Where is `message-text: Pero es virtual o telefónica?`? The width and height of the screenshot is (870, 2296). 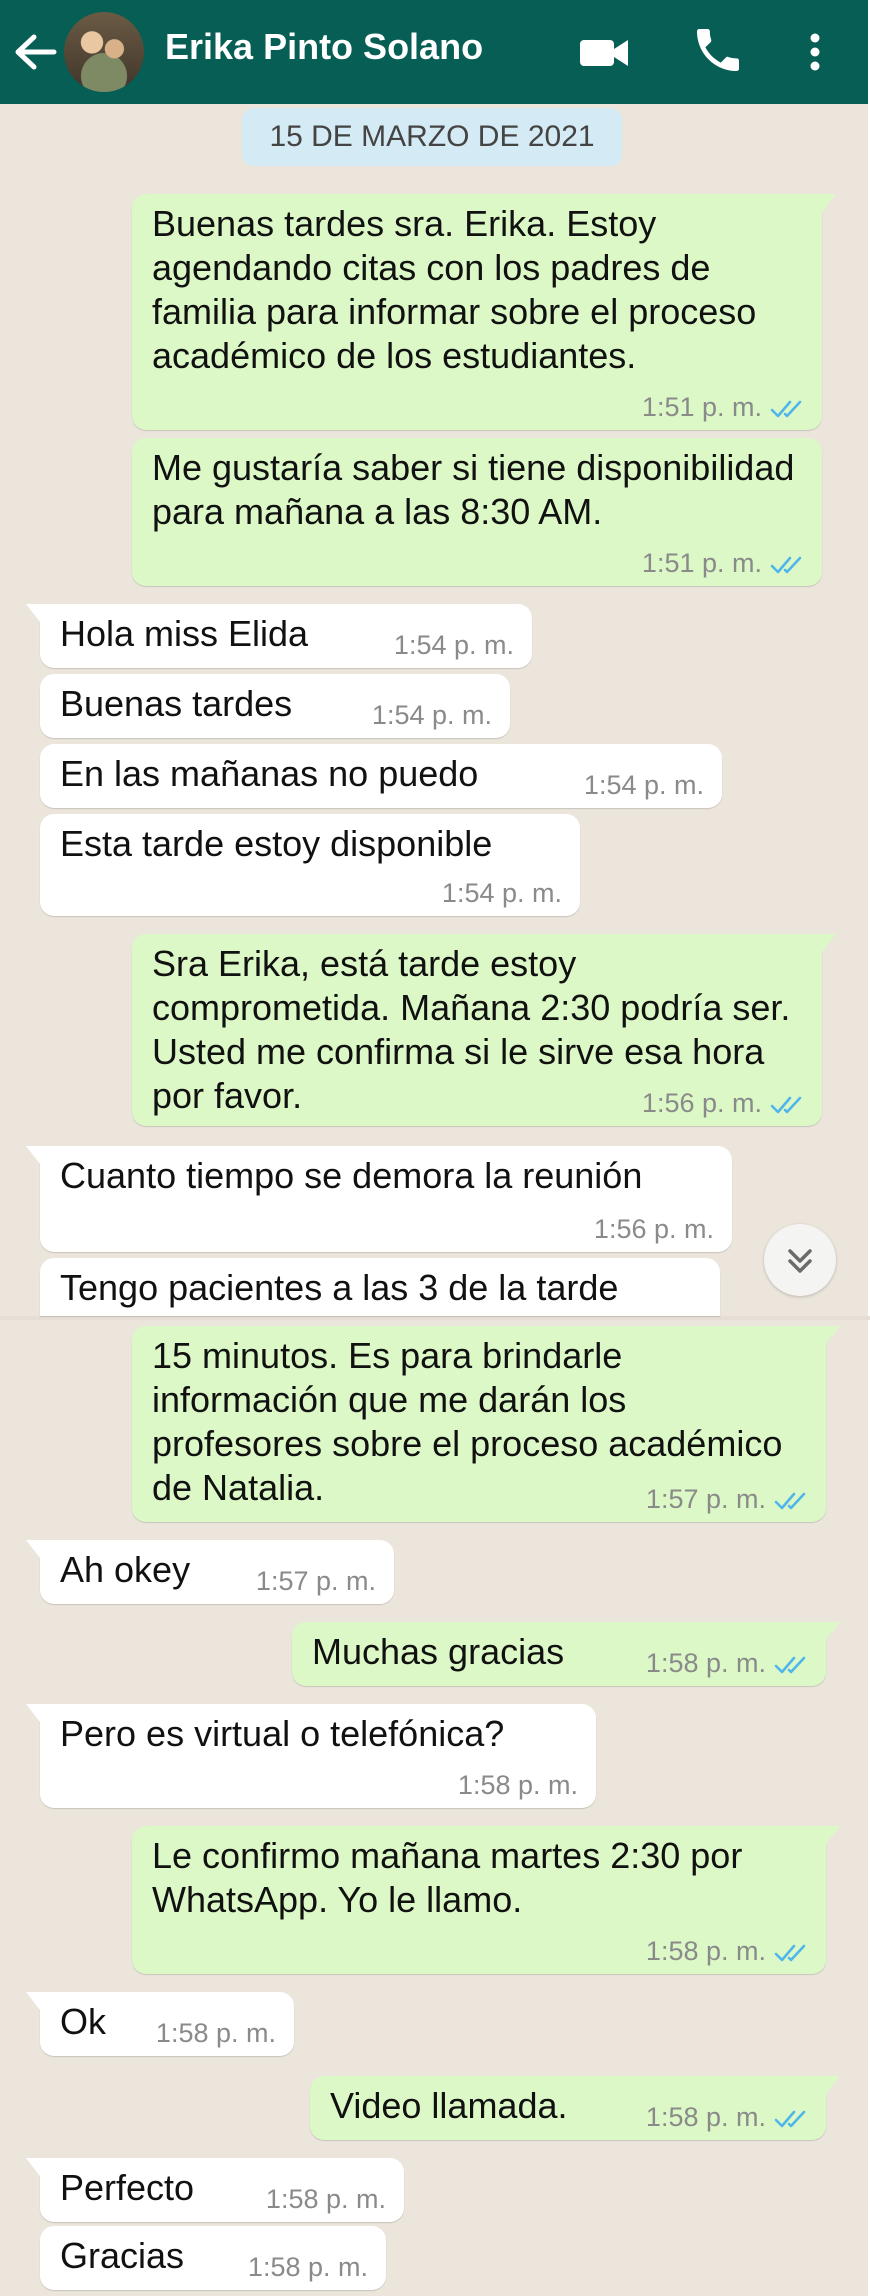 message-text: Pero es virtual o telefónica? is located at coordinates (282, 1733).